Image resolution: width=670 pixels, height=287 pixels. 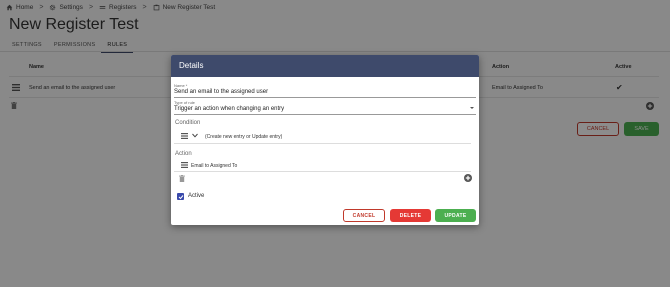 What do you see at coordinates (455, 215) in the screenshot?
I see `update-button: UPDATE` at bounding box center [455, 215].